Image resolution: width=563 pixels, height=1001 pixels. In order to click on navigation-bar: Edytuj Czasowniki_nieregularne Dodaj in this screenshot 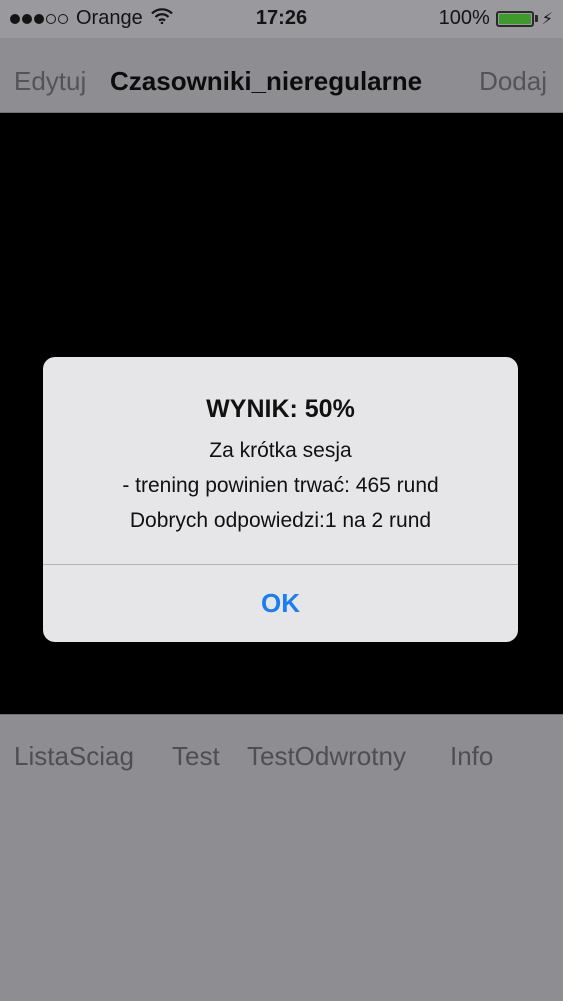, I will do `click(281, 75)`.